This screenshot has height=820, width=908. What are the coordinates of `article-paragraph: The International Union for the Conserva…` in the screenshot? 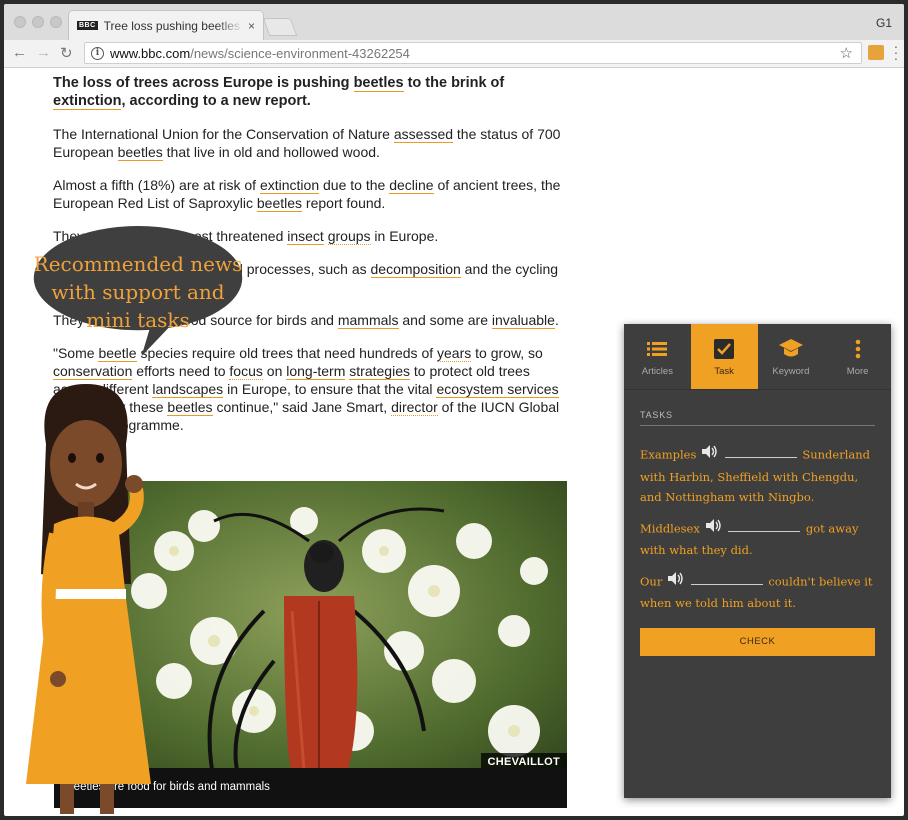 It's located at (307, 143).